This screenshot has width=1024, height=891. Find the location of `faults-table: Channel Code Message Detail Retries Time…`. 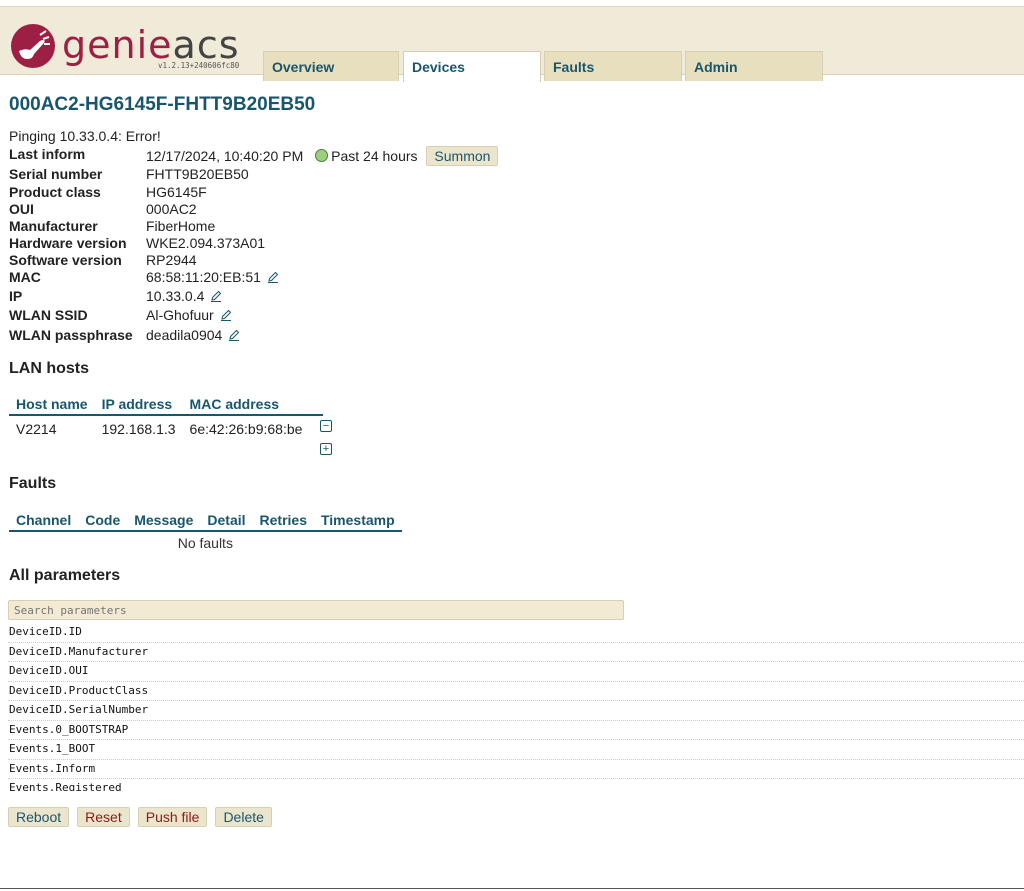

faults-table: Channel Code Message Detail Retries Time… is located at coordinates (205, 533).